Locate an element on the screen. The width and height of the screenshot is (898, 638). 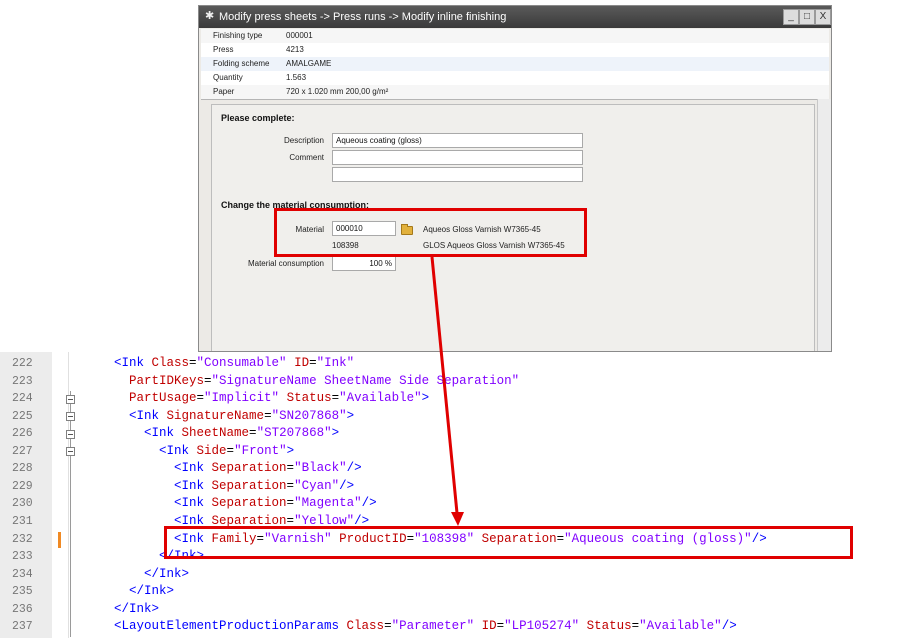
code-token: SheetName is located at coordinates (215, 433).